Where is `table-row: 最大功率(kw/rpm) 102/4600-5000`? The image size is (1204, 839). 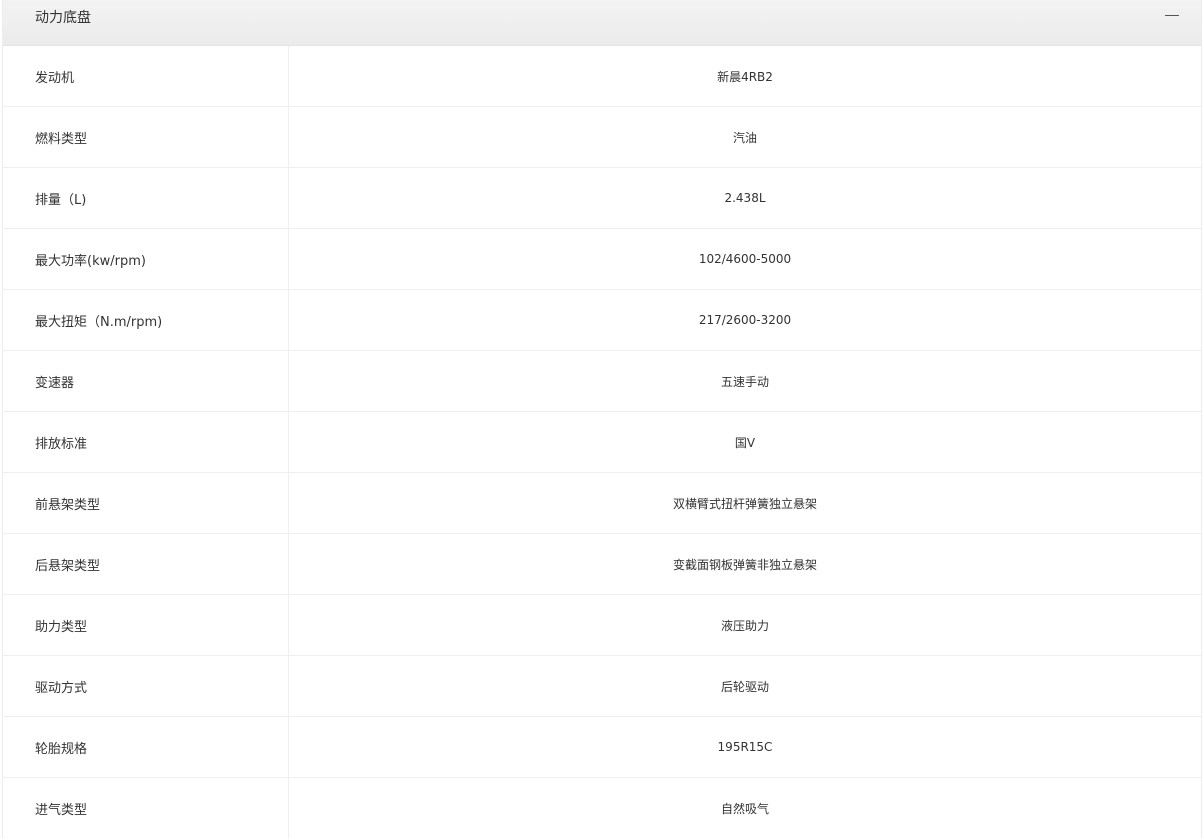 table-row: 最大功率(kw/rpm) 102/4600-5000 is located at coordinates (602, 259).